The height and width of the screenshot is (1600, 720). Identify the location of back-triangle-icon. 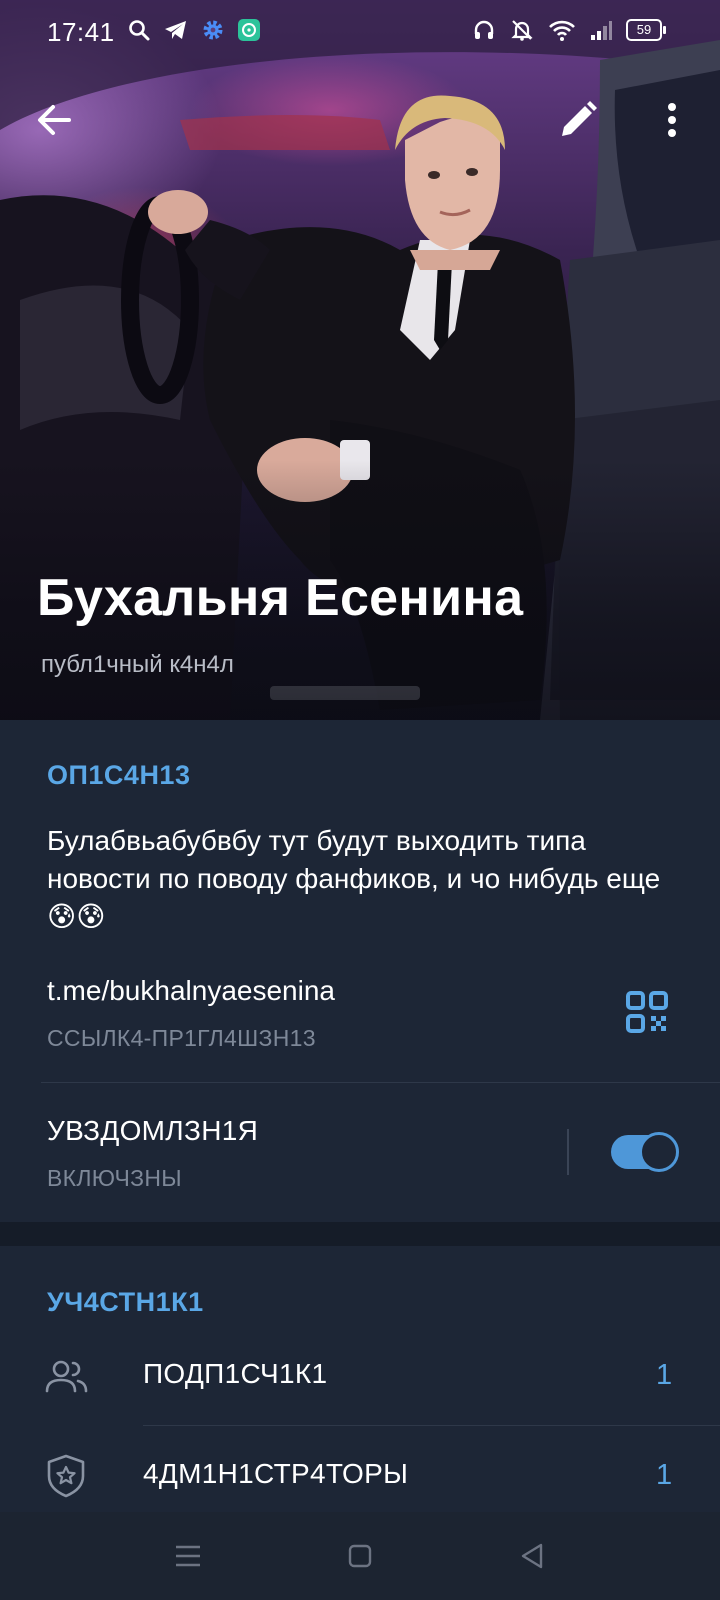
(532, 1556).